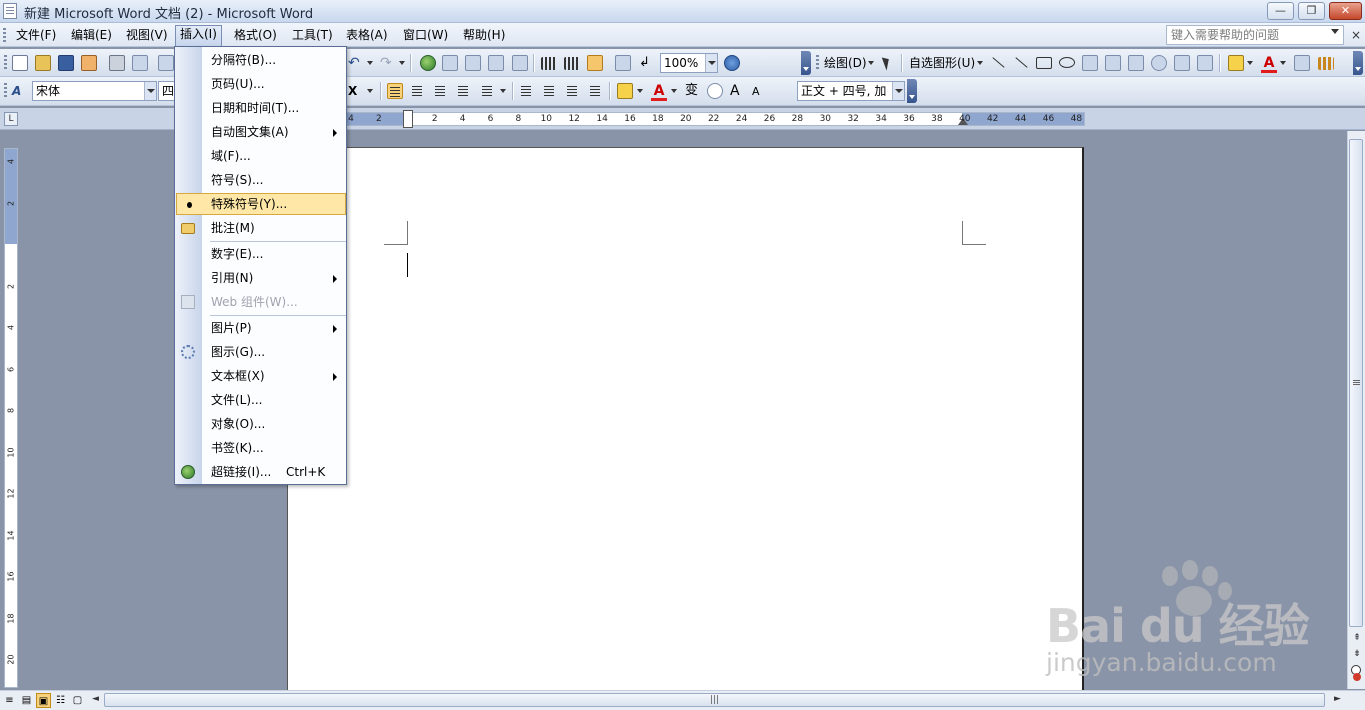 This screenshot has width=1365, height=710. I want to click on insert-picture-icon, so click(1205, 63).